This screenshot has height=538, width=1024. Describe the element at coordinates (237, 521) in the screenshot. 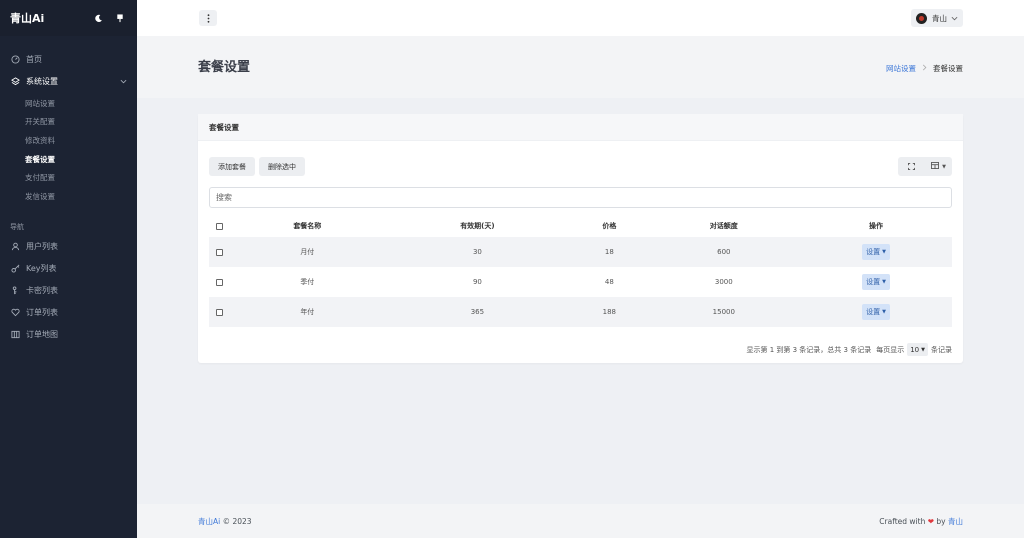

I see `footer-copyright-text: © 2023` at that location.